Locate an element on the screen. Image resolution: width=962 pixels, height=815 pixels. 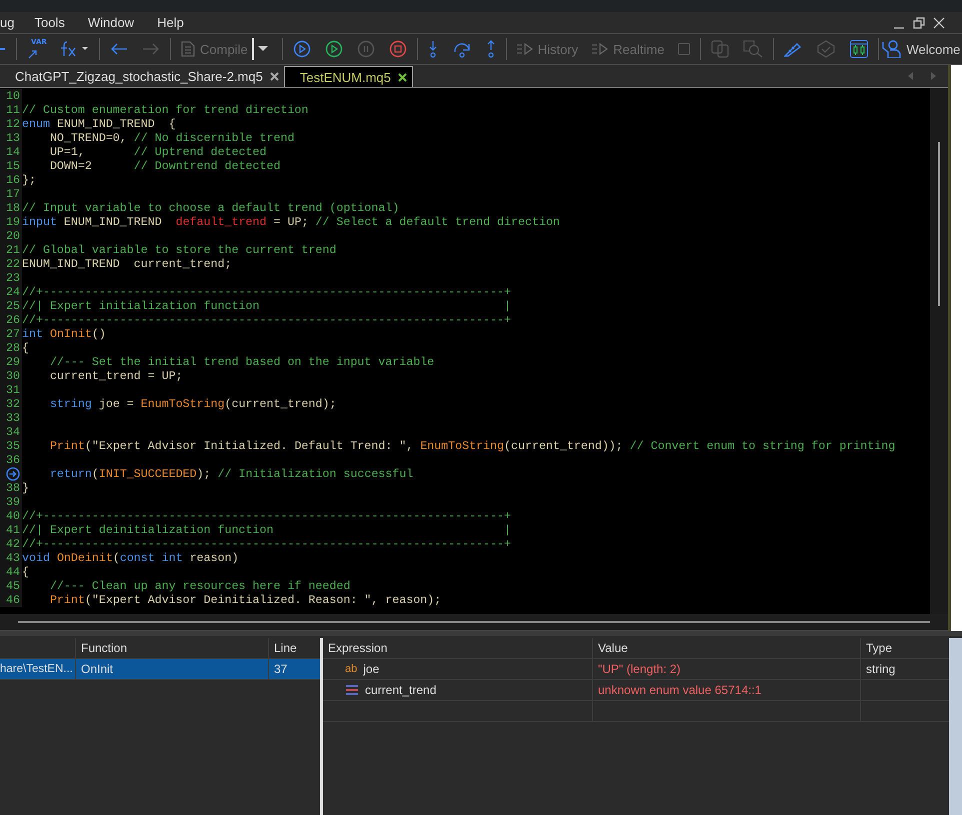
line-number: 46 is located at coordinates (11, 600).